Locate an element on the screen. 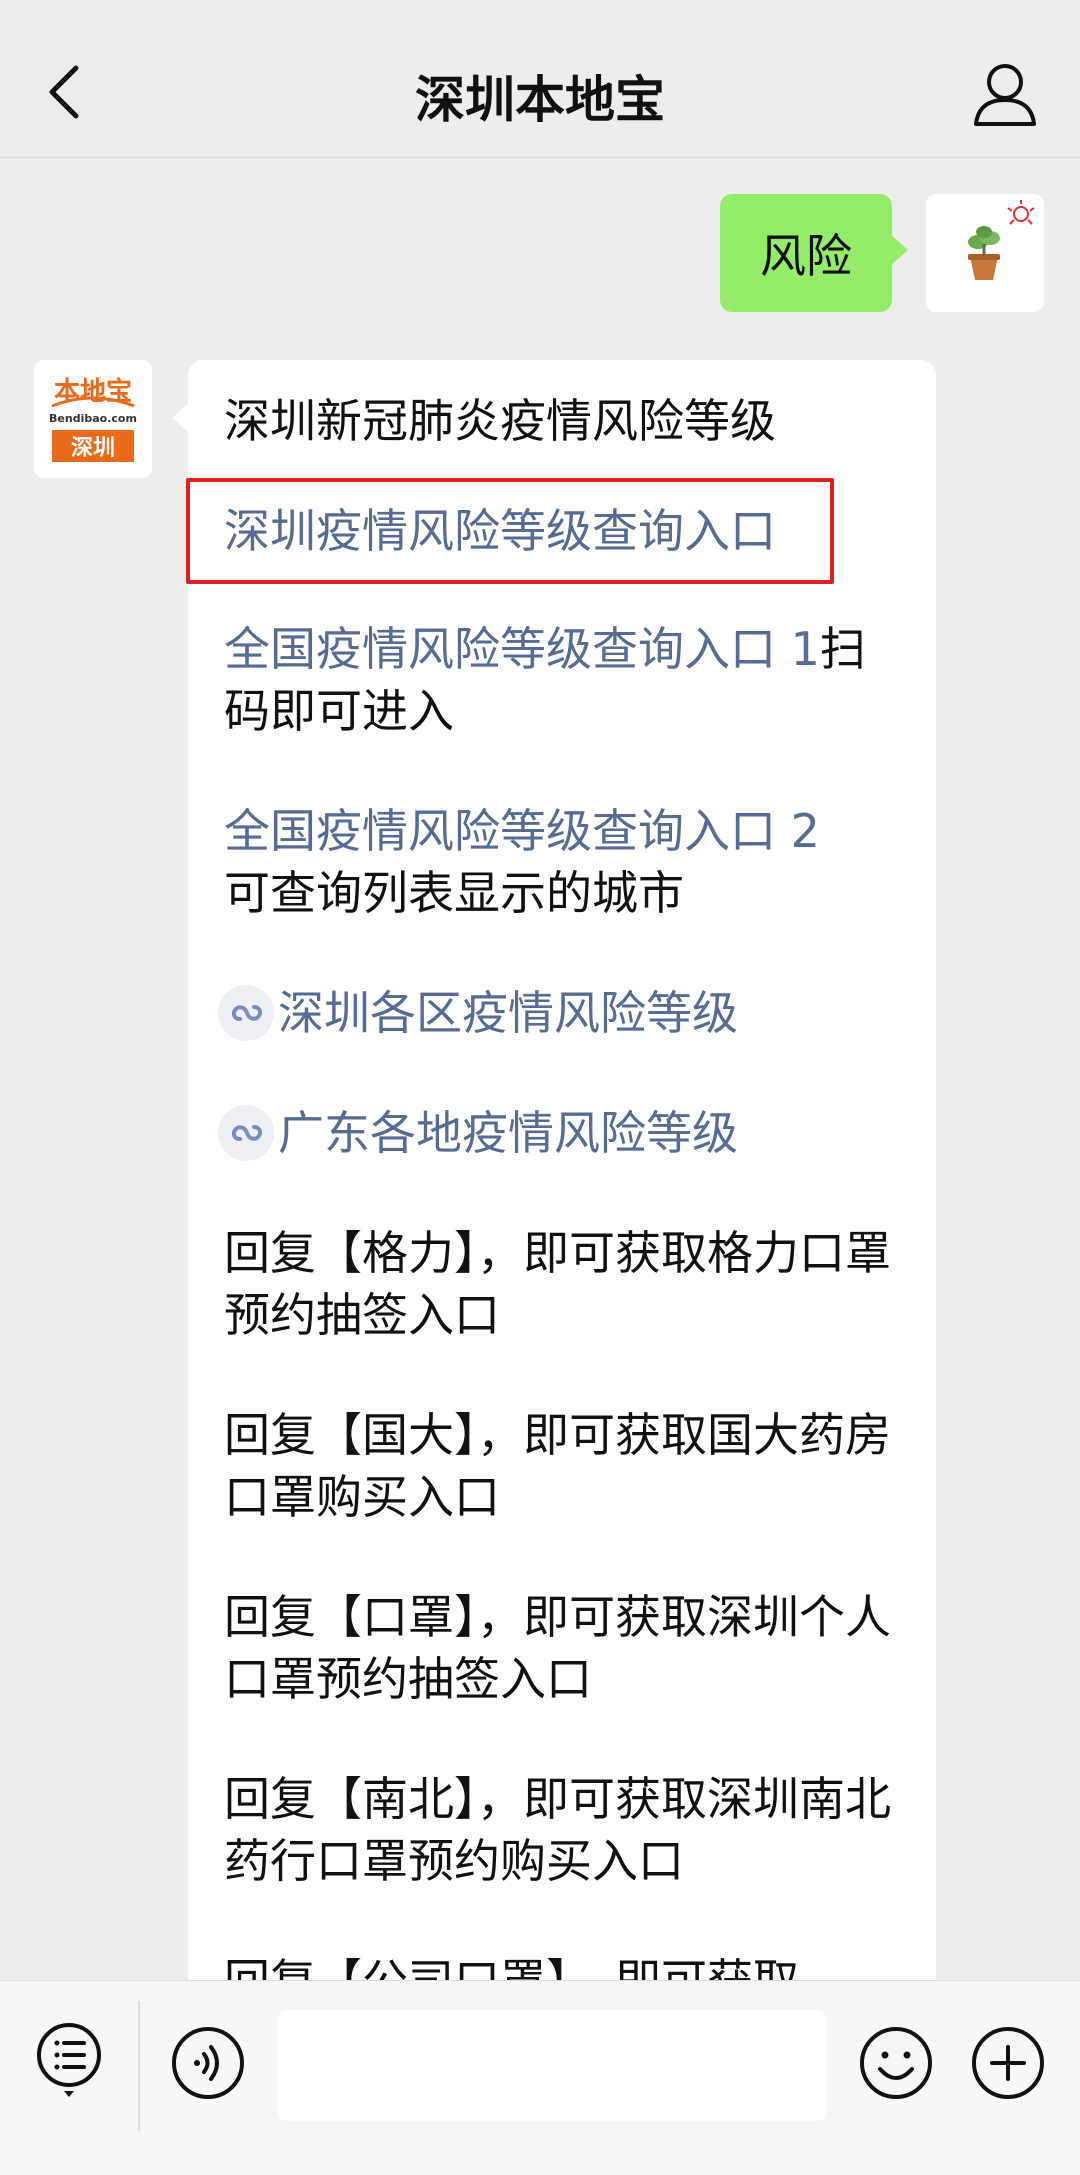 This screenshot has width=1080, height=2175. user-message-text: 风险 is located at coordinates (806, 256).